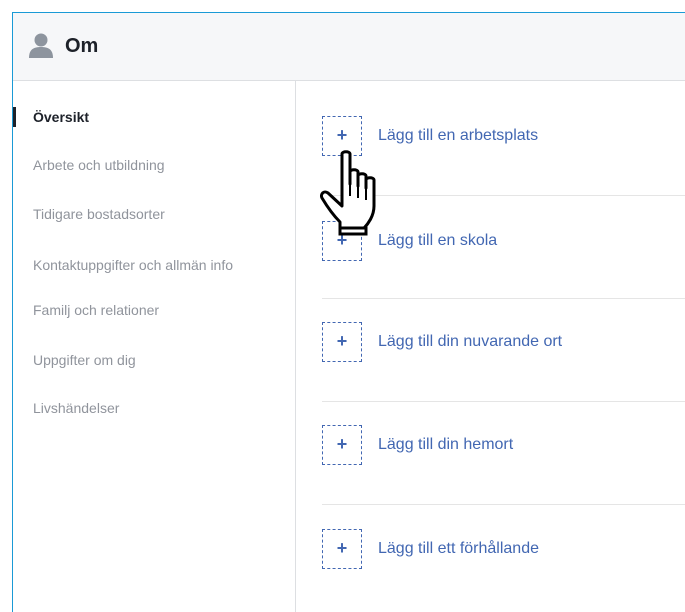  I want to click on add-current-city-row: + Lägg till din nuvarande ort, so click(503, 342).